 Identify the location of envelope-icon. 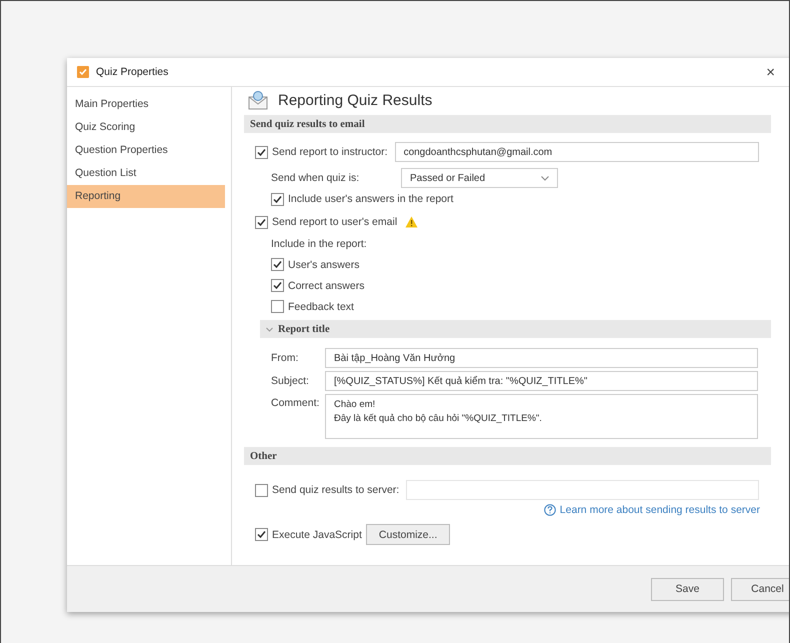
(258, 100).